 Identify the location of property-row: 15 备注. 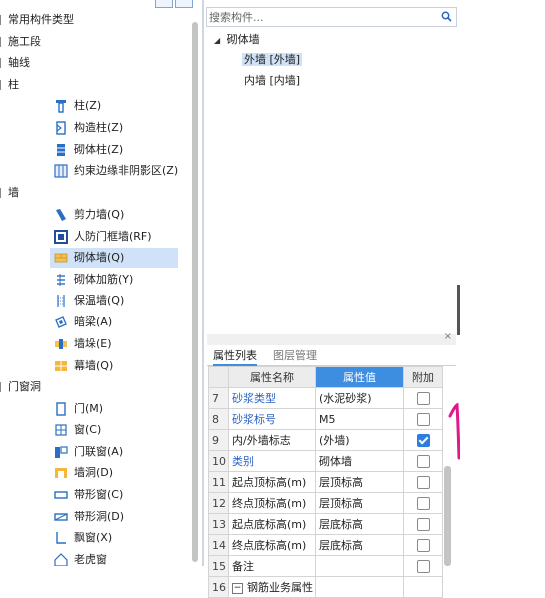
(325, 566).